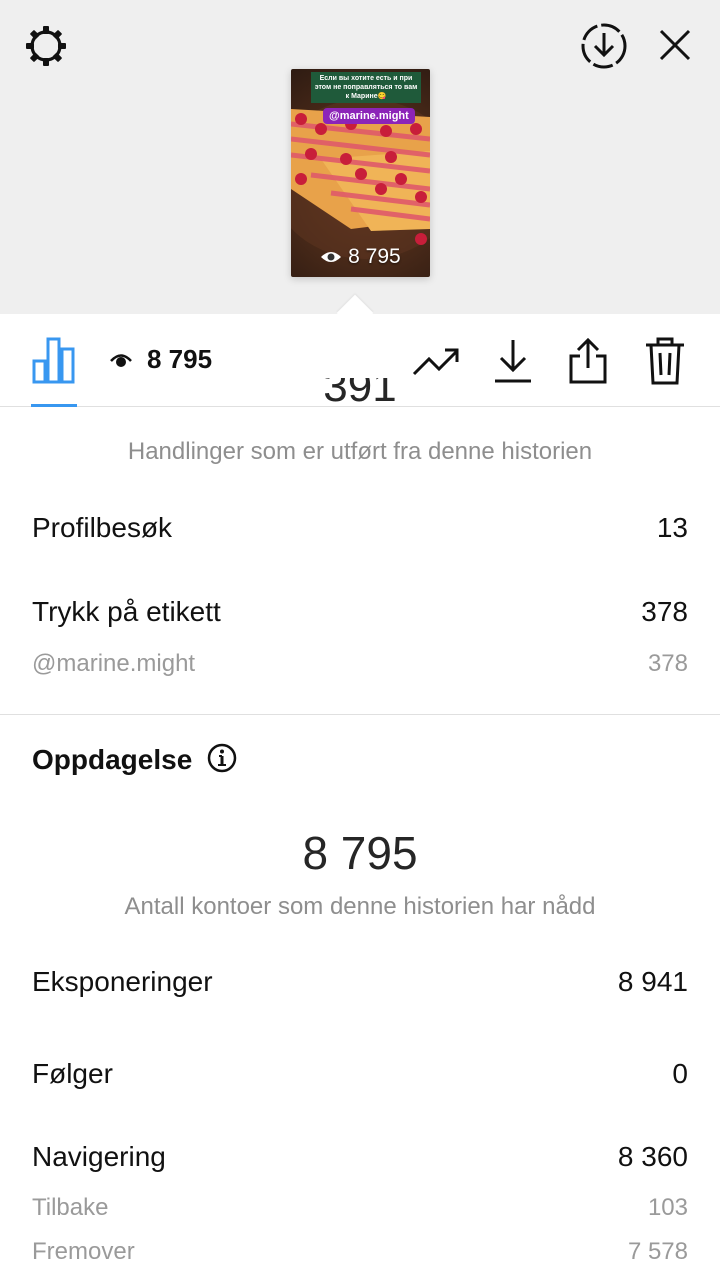  Describe the element at coordinates (360, 853) in the screenshot. I see `reach-count: 8 795` at that location.